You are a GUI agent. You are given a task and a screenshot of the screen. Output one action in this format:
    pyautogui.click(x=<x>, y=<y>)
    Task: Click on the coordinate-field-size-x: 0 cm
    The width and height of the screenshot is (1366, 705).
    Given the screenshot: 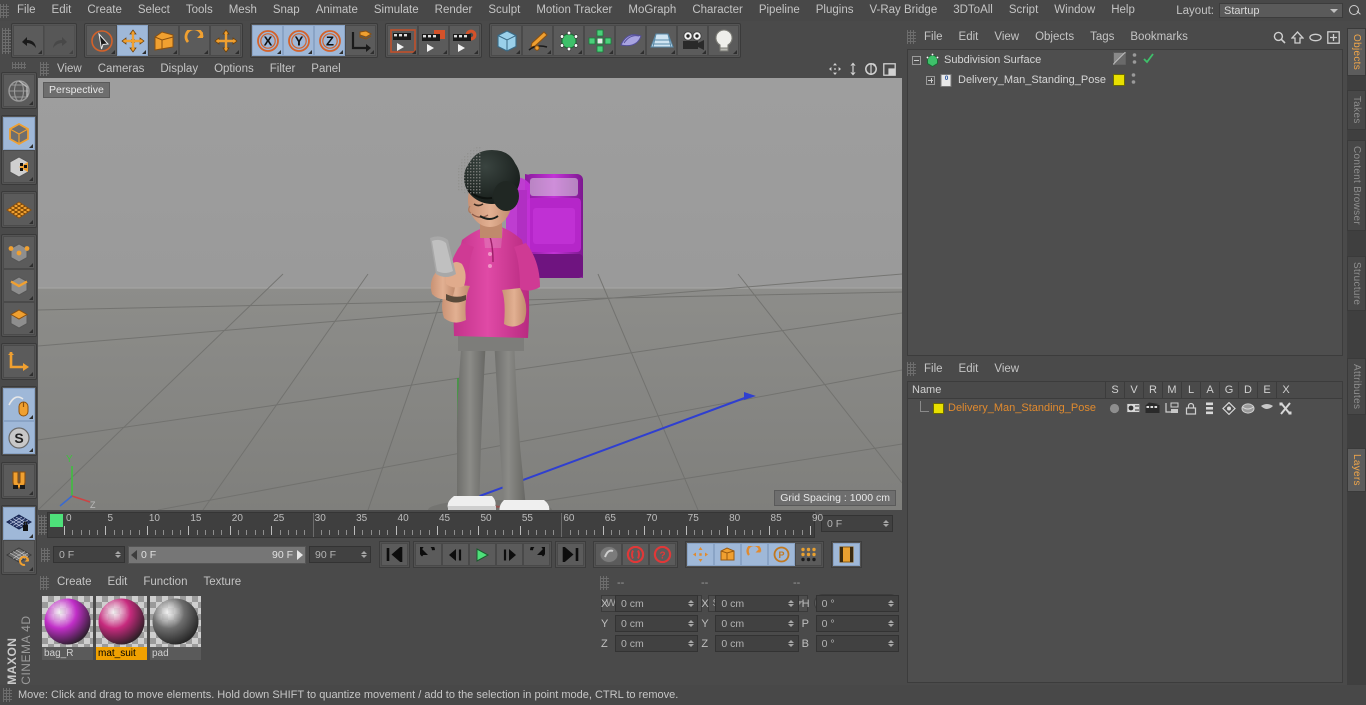 What is the action you would take?
    pyautogui.click(x=757, y=603)
    